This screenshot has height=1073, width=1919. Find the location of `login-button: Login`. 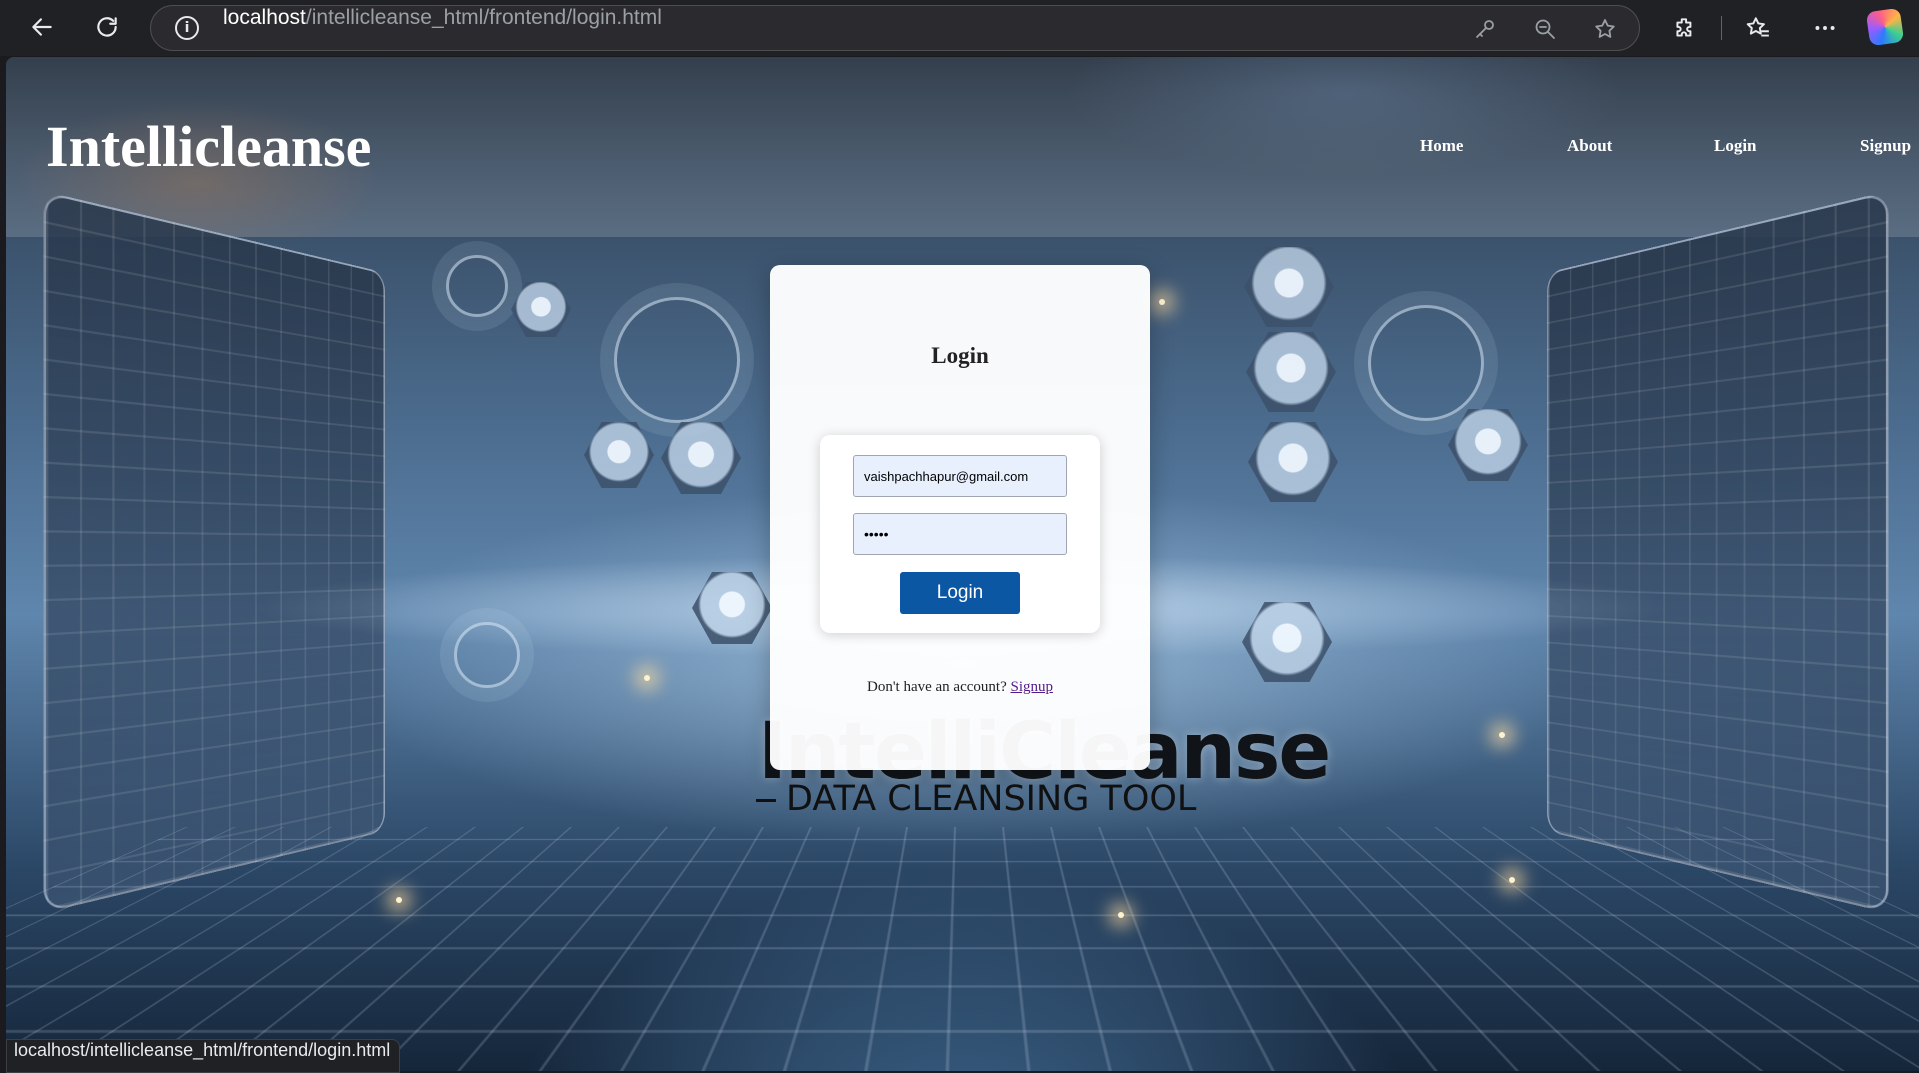

login-button: Login is located at coordinates (960, 593).